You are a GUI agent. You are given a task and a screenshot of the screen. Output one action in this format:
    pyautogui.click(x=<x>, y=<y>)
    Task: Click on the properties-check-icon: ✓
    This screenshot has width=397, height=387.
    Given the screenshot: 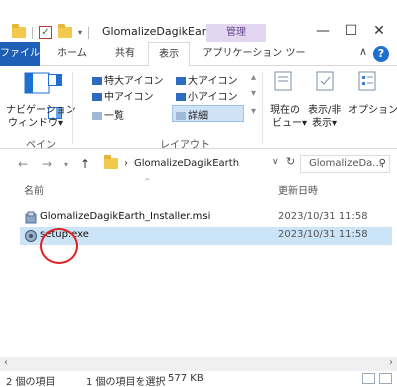 What is the action you would take?
    pyautogui.click(x=45, y=32)
    